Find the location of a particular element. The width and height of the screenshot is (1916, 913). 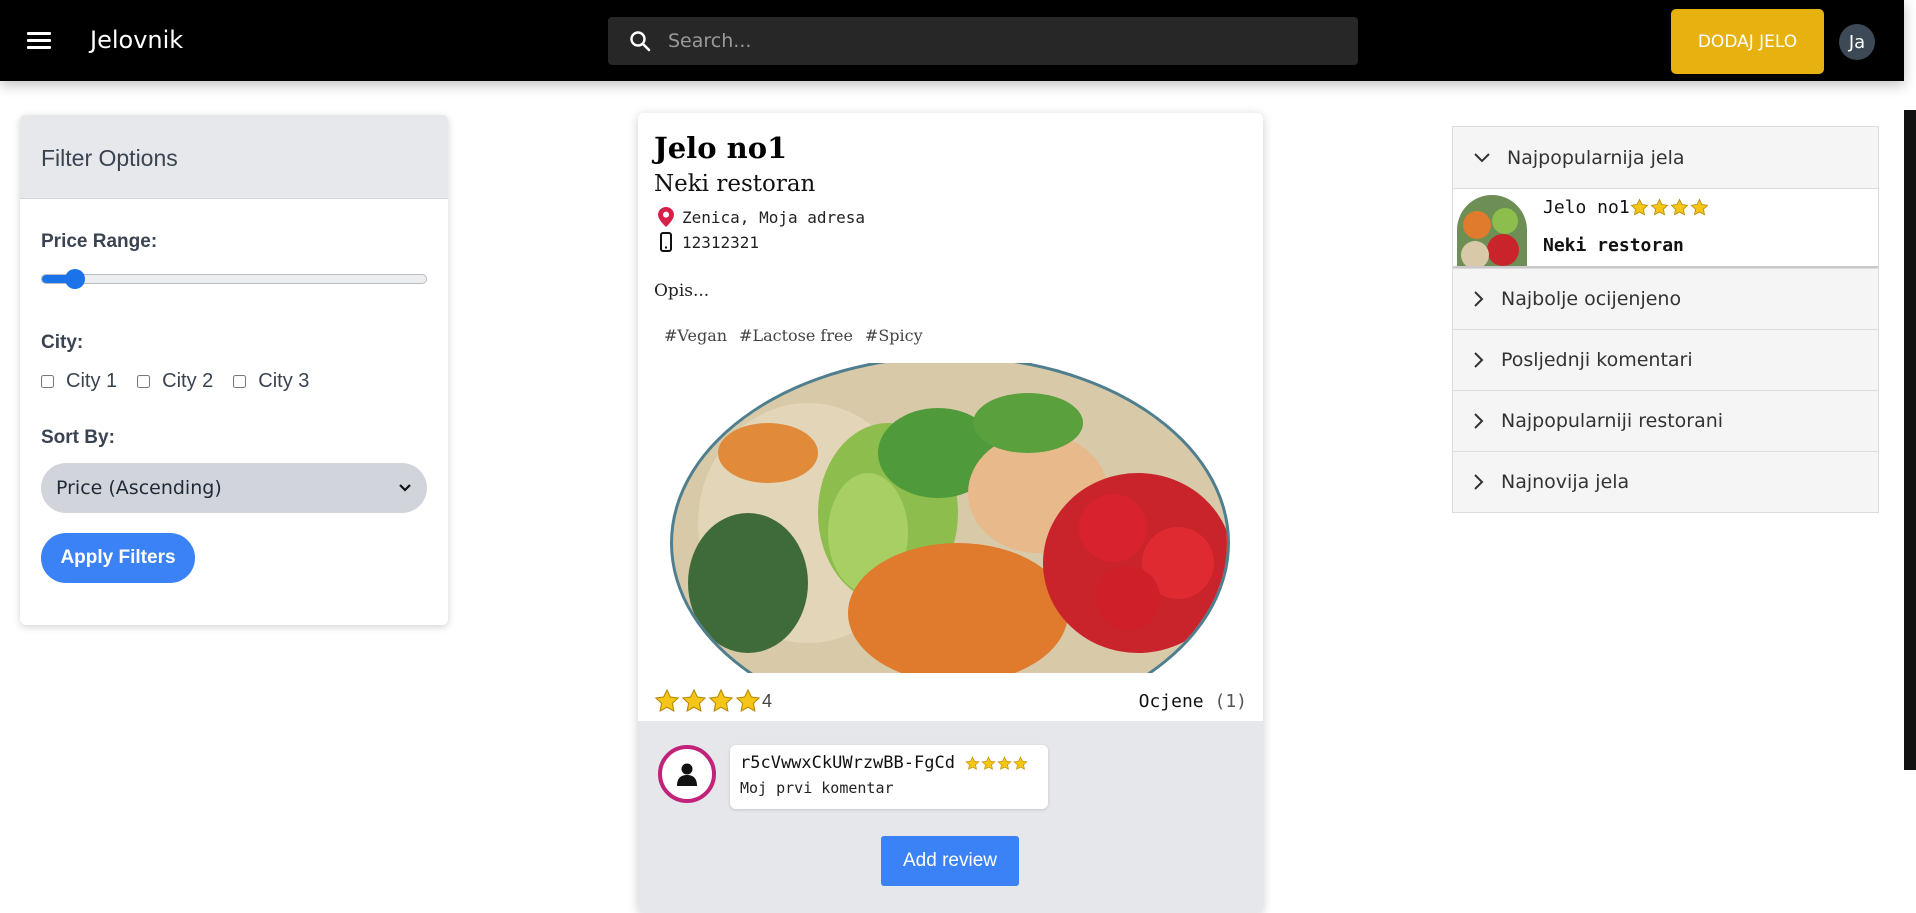

phone-row: 12312321 is located at coordinates (708, 242).